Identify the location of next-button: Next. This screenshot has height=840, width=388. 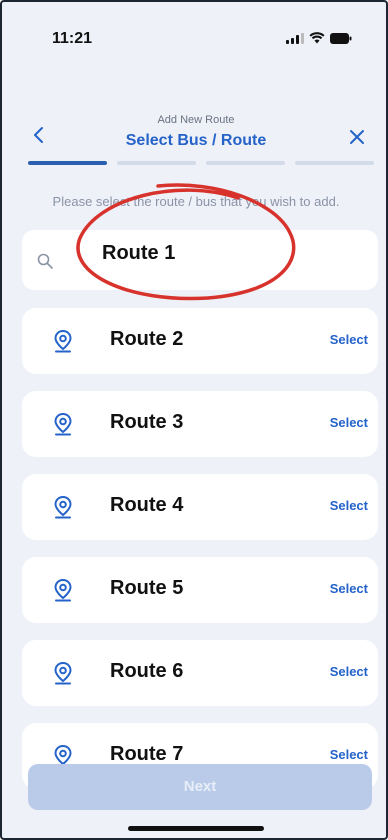
(200, 787).